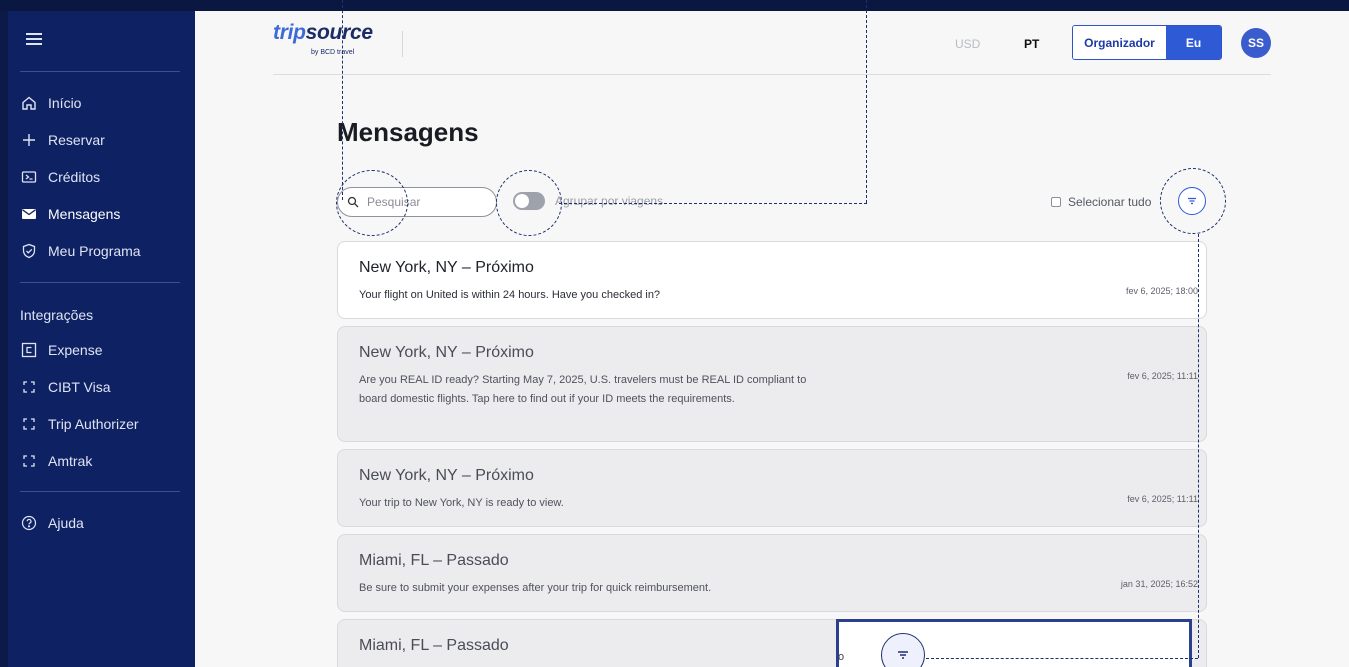 The image size is (1349, 667). I want to click on highlight-search, so click(372, 203).